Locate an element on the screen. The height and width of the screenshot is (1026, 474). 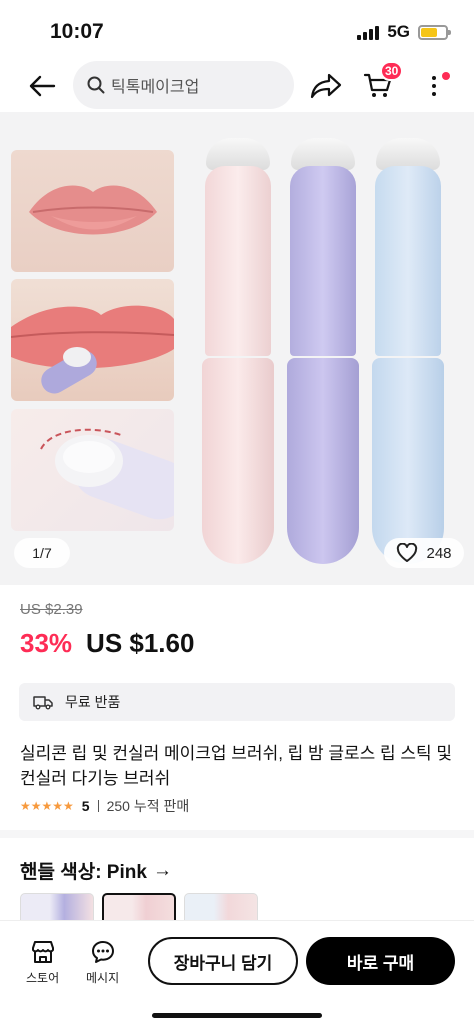
bottom-action-bar: 스토어 메시지 장바구니 담기 바로 구매 is located at coordinates (237, 973).